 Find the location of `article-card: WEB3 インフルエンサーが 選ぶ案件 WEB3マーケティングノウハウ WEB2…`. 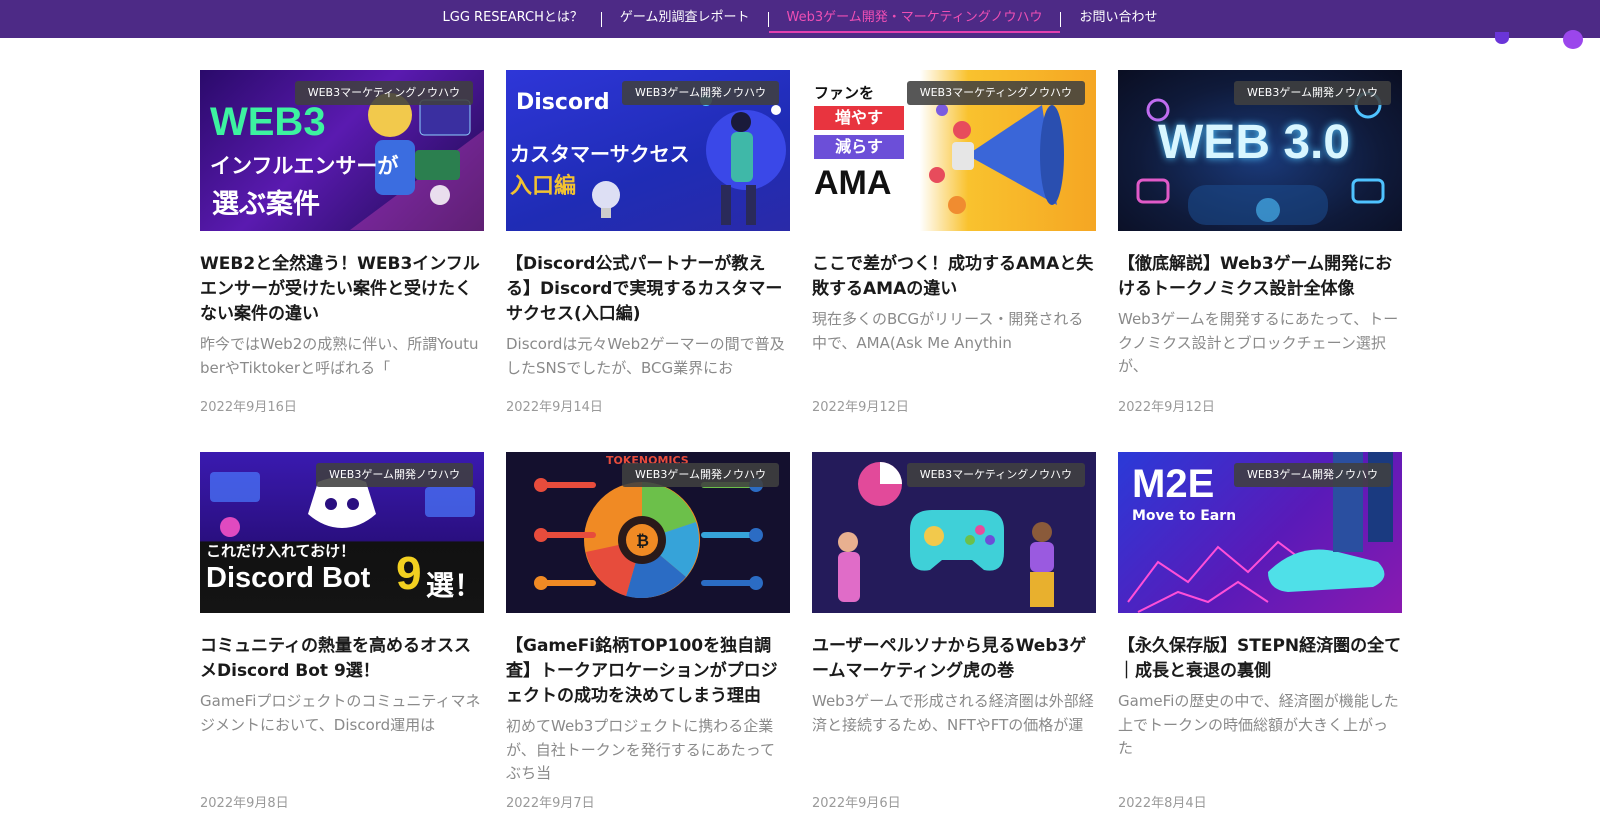

article-card: WEB3 インフルエンサーが 選ぶ案件 WEB3マーケティングノウハウ WEB2… is located at coordinates (342, 261).